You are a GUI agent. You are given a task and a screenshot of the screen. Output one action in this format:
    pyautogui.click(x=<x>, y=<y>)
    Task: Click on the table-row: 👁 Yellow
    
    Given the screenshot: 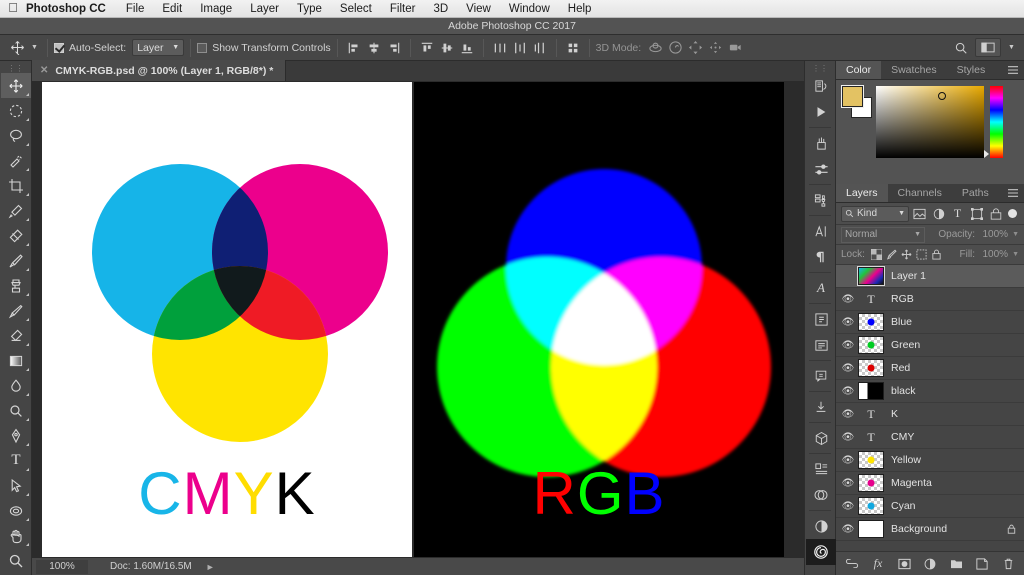 What is the action you would take?
    pyautogui.click(x=930, y=460)
    